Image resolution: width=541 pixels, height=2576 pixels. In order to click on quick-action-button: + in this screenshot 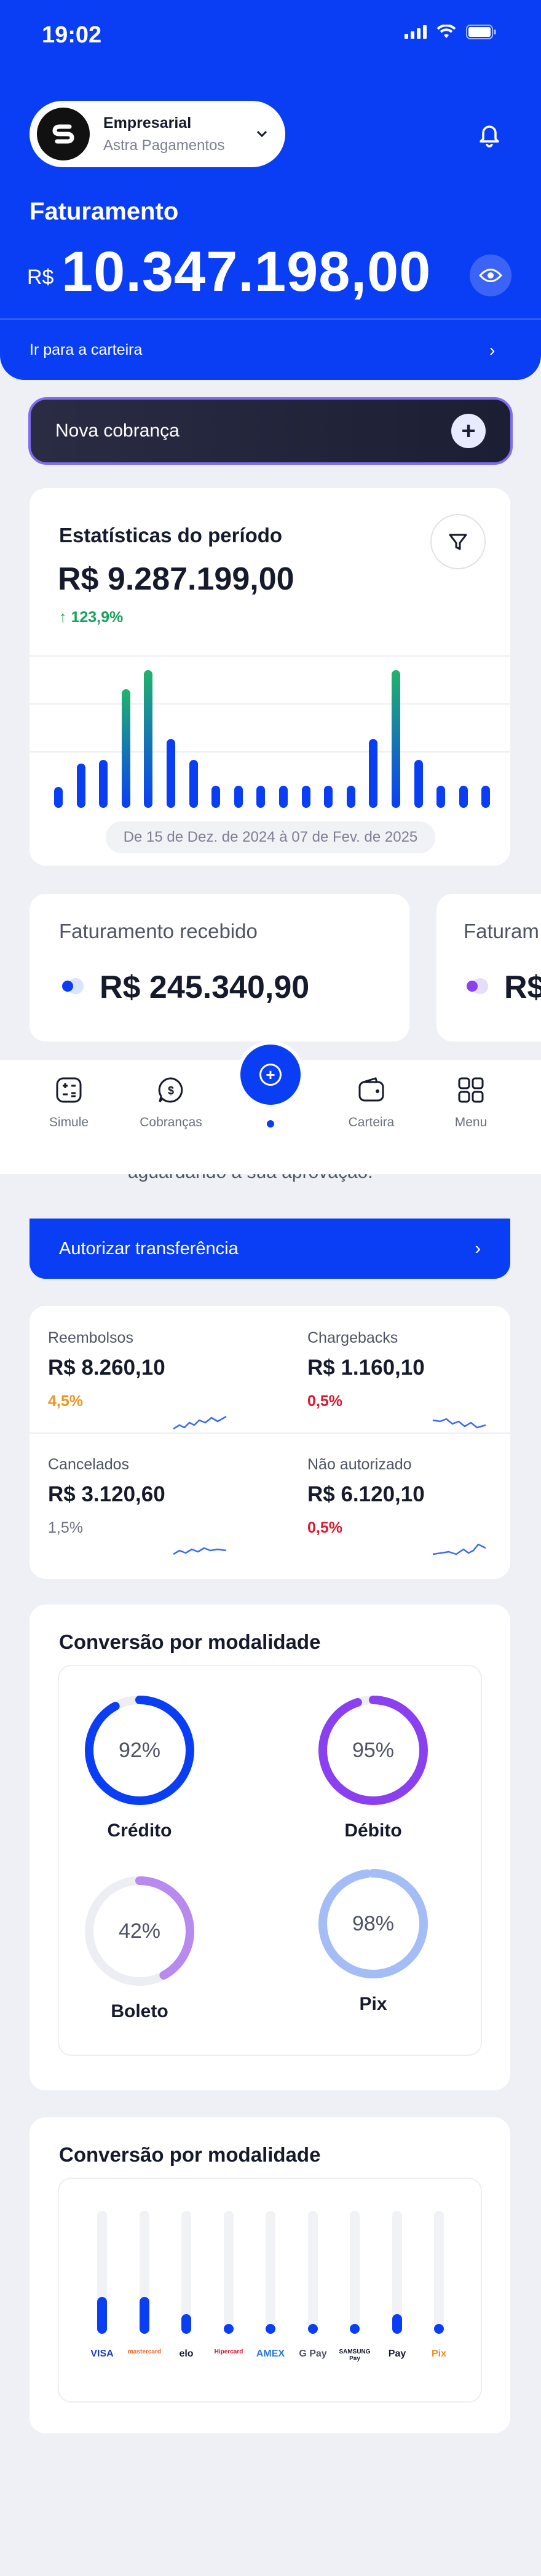, I will do `click(270, 1074)`.